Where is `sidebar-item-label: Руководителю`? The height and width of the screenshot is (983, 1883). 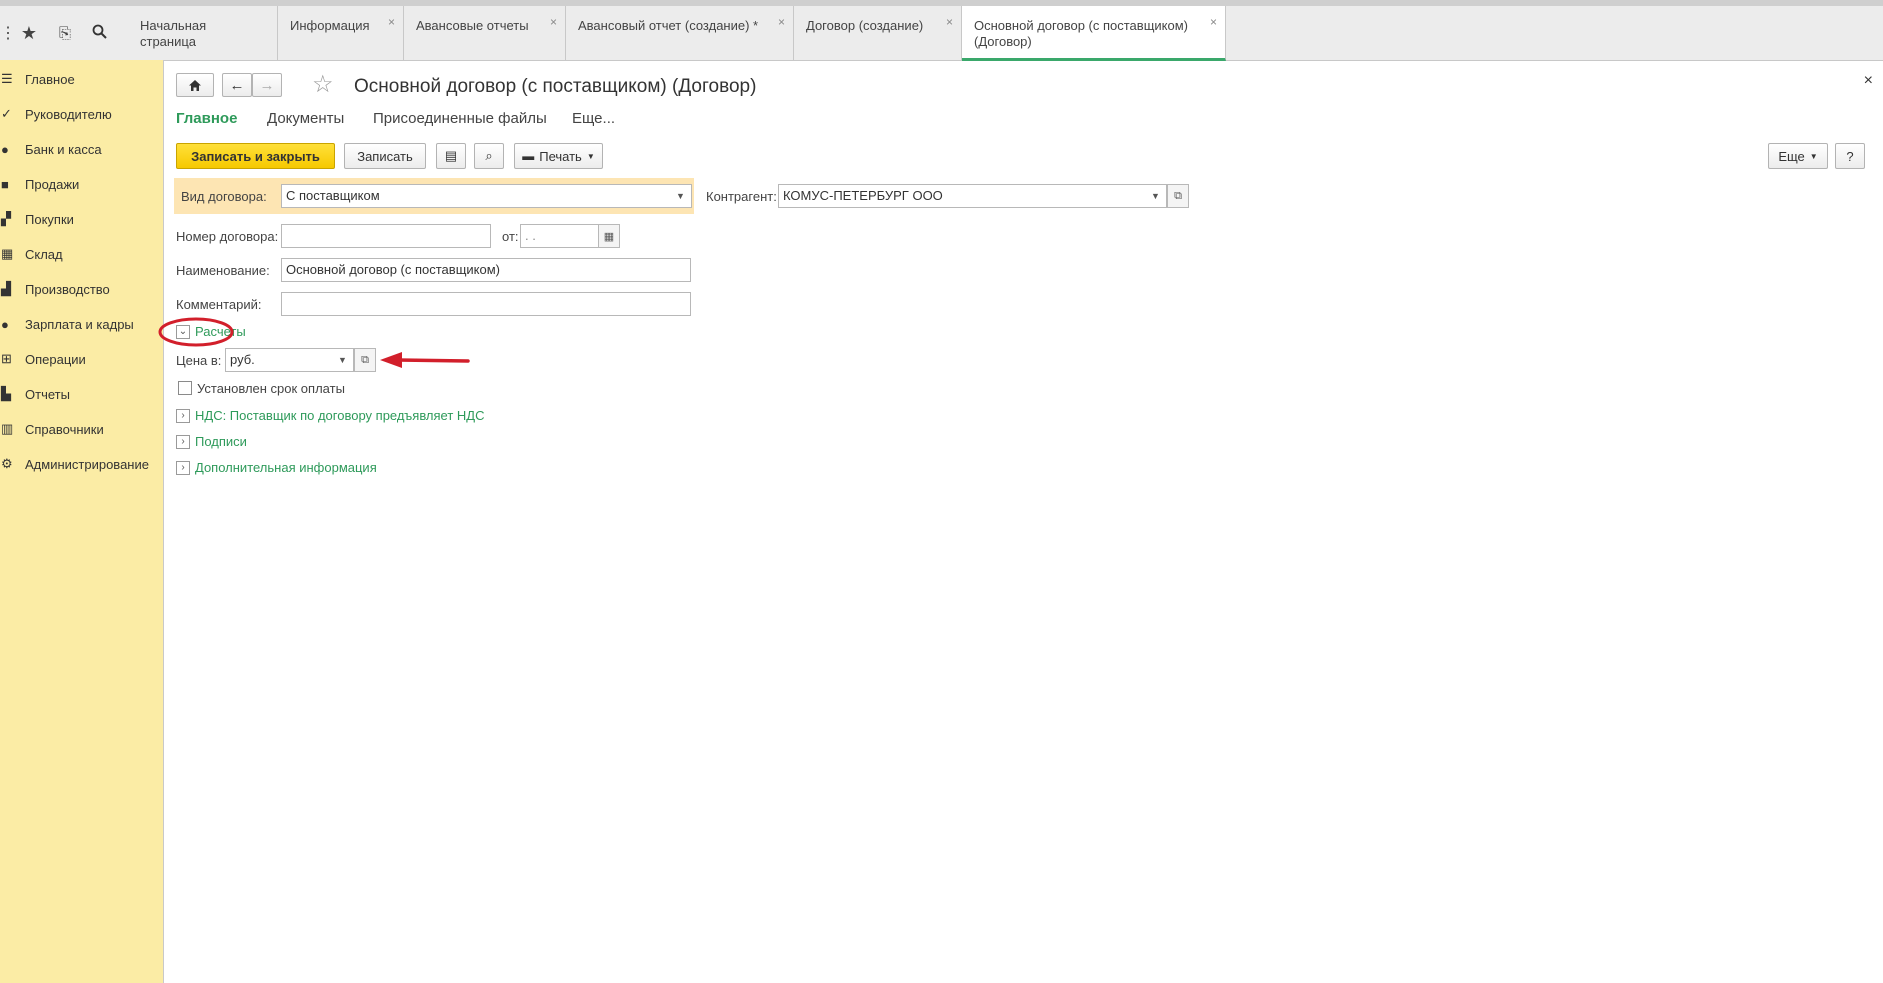
sidebar-item-label: Руководителю is located at coordinates (68, 114).